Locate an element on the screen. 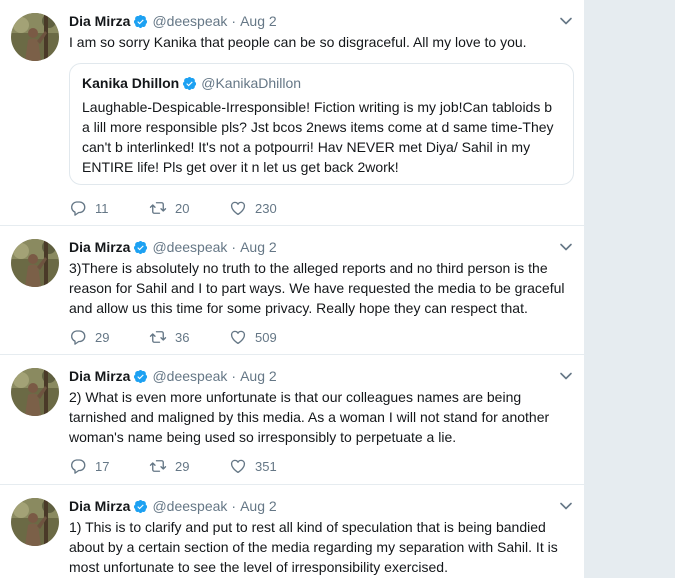 The height and width of the screenshot is (578, 675). like-button: 351 is located at coordinates (269, 466).